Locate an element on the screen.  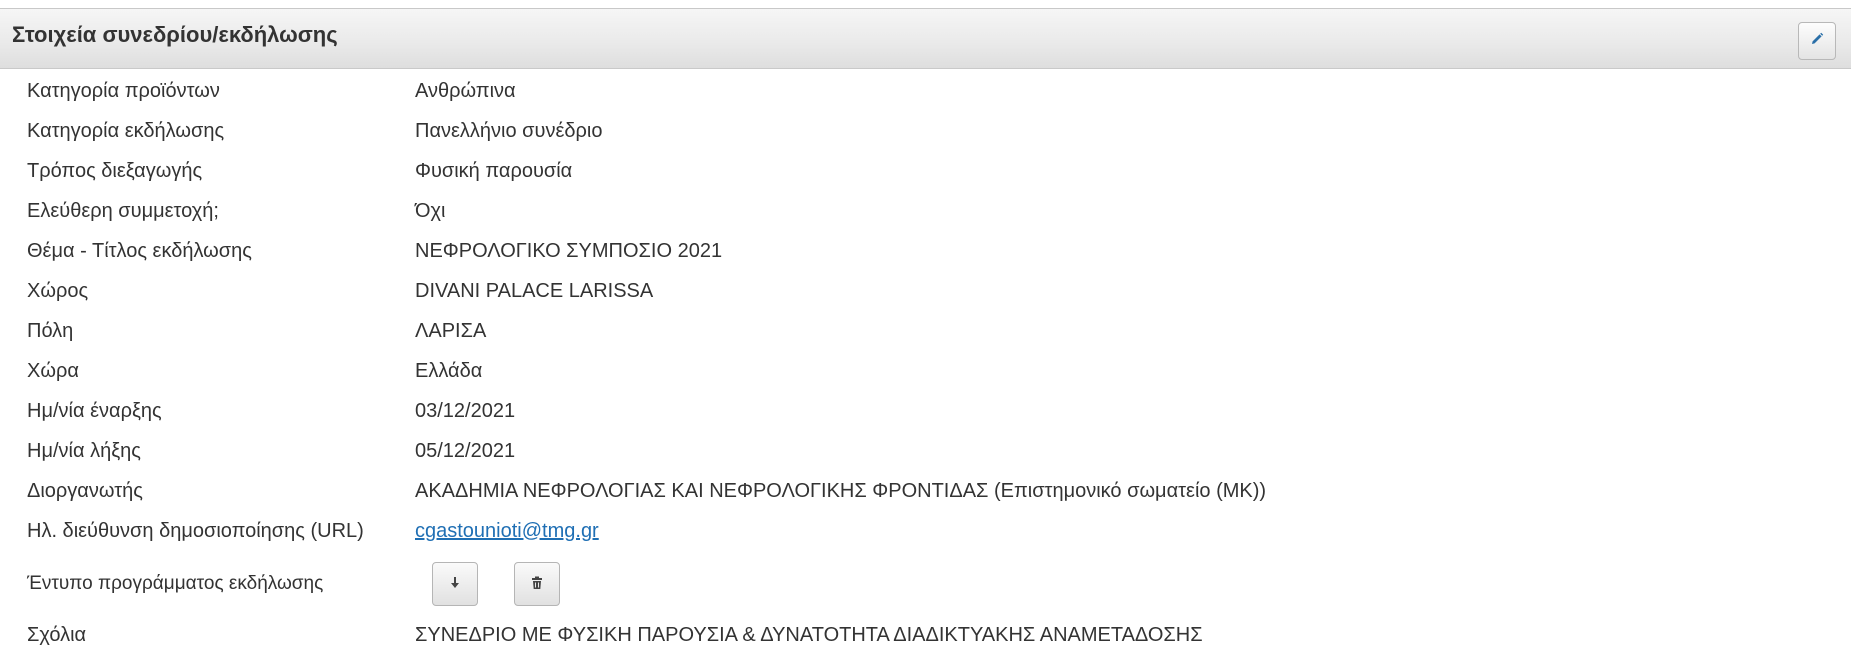
field-label: Πόλη is located at coordinates (50, 330).